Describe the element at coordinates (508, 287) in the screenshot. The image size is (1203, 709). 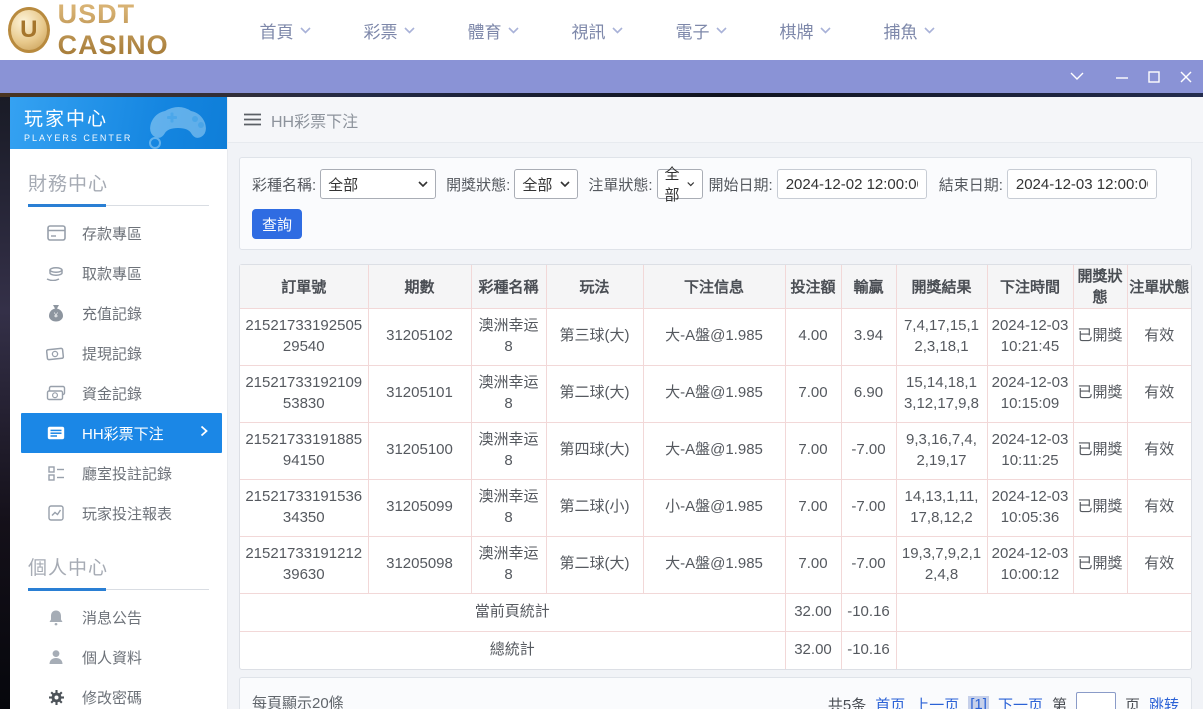
I see `col-lottery-name: 彩種名稱` at that location.